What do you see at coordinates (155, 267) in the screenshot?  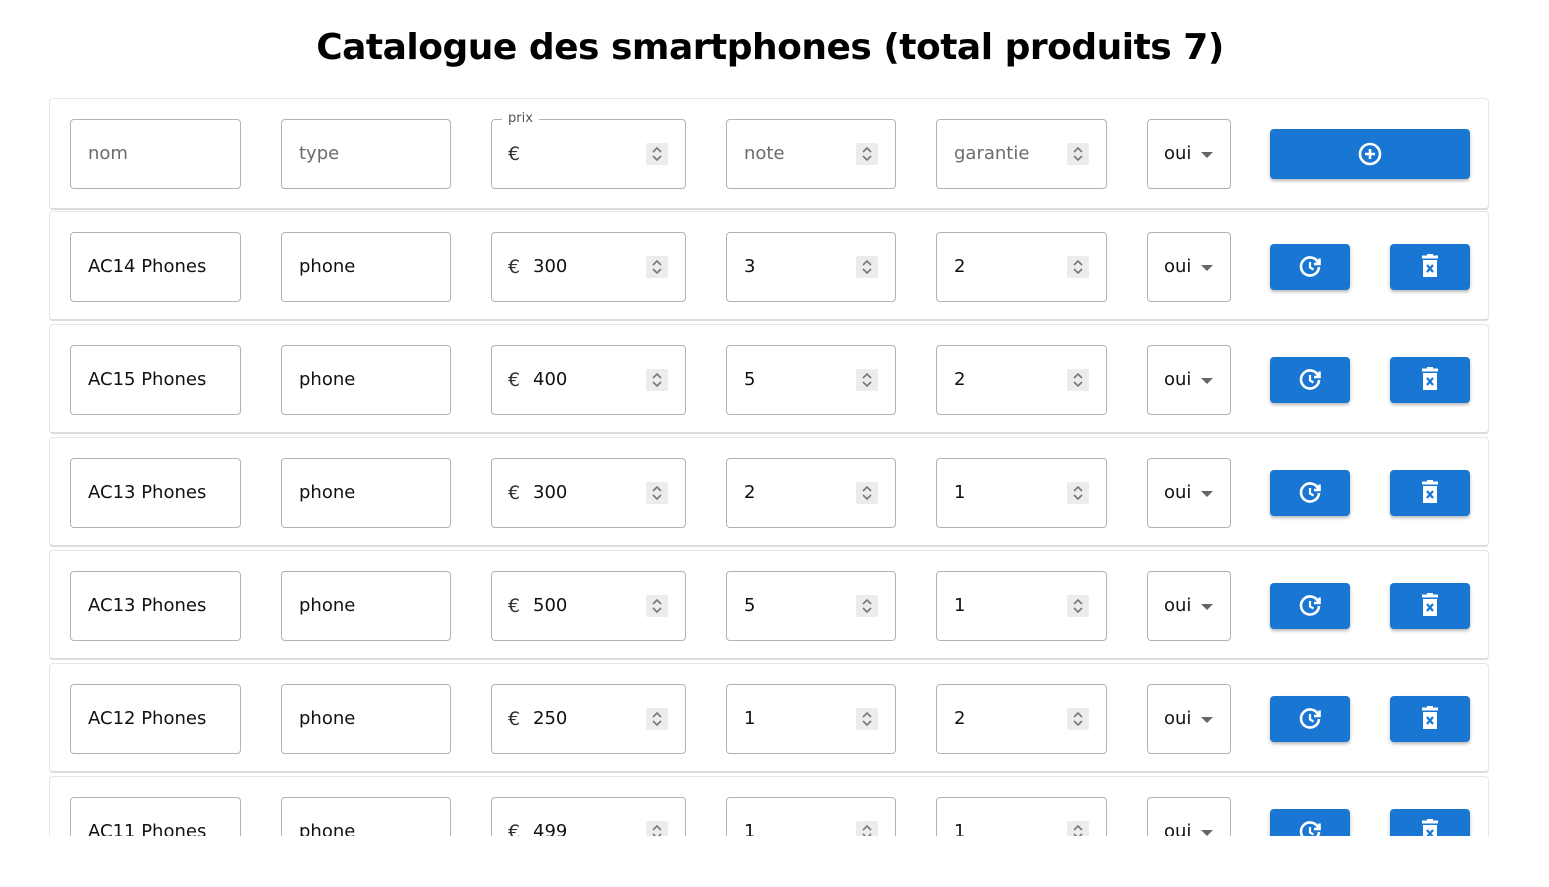 I see `nom-input: AC14 Phones` at bounding box center [155, 267].